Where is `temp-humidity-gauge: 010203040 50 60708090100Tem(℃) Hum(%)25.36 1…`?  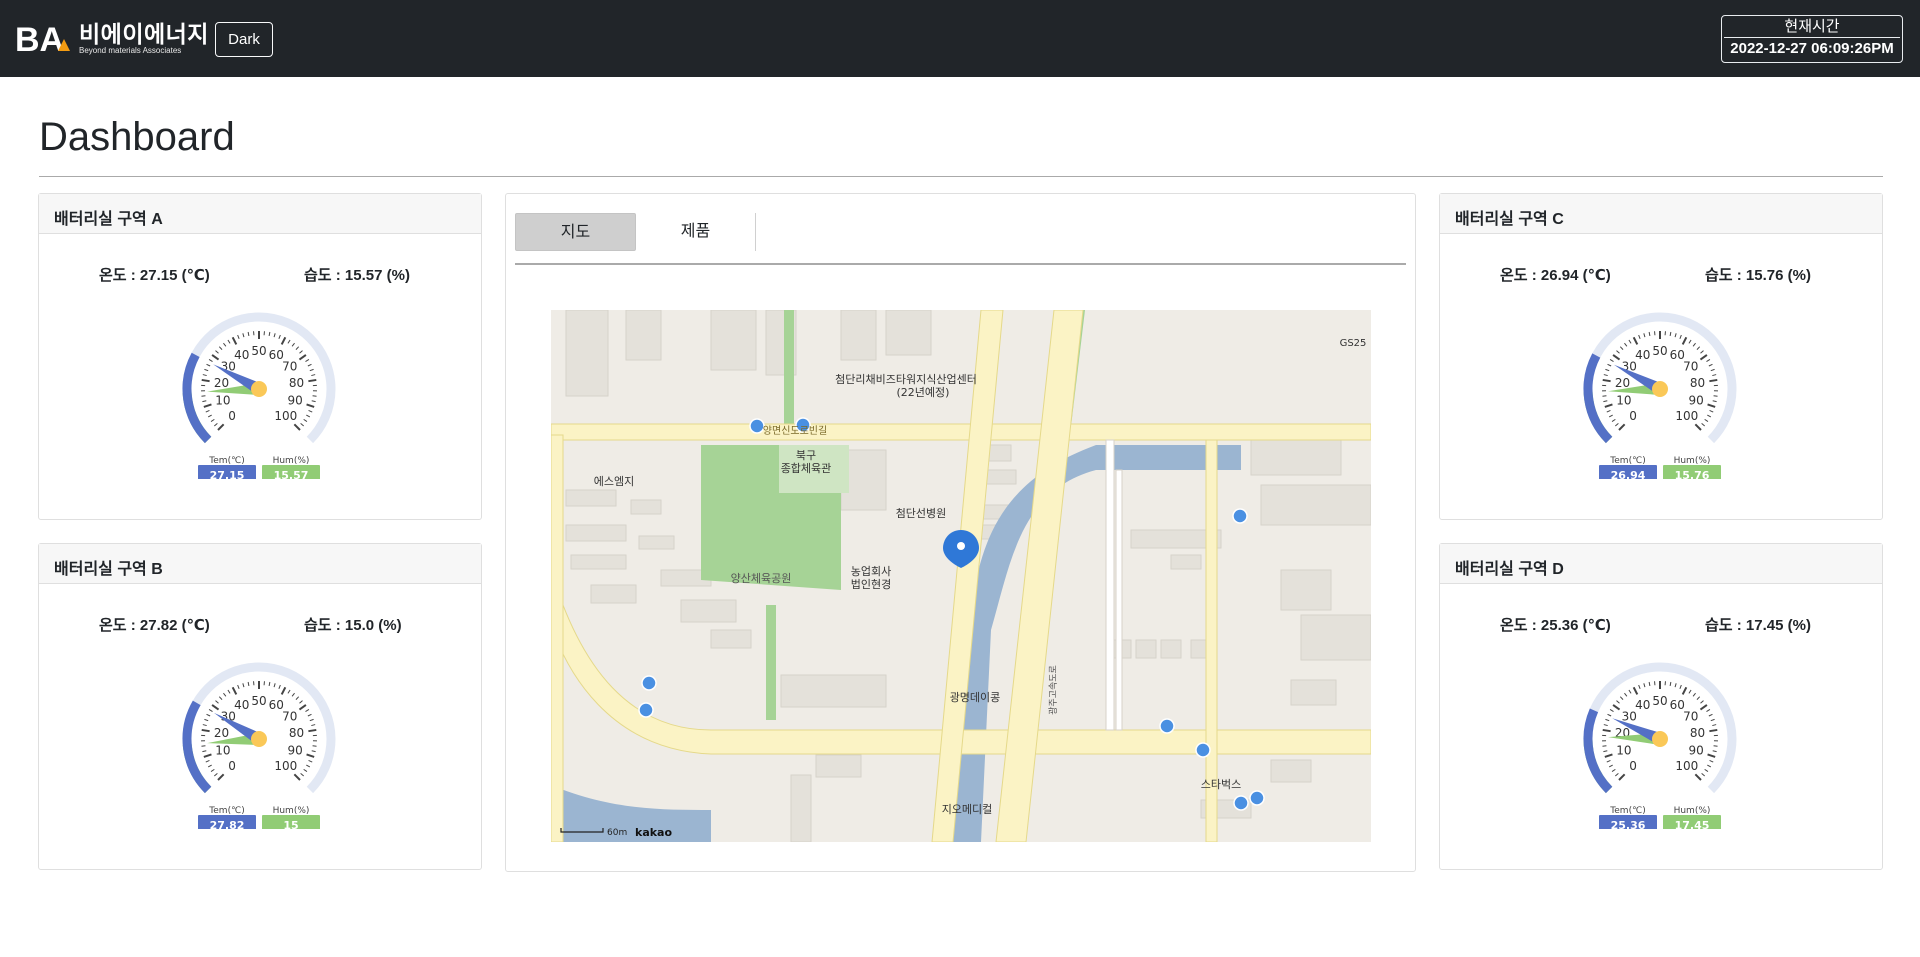 temp-humidity-gauge: 010203040 50 60708090100Tem(℃) Hum(%)25.36 1… is located at coordinates (1660, 745).